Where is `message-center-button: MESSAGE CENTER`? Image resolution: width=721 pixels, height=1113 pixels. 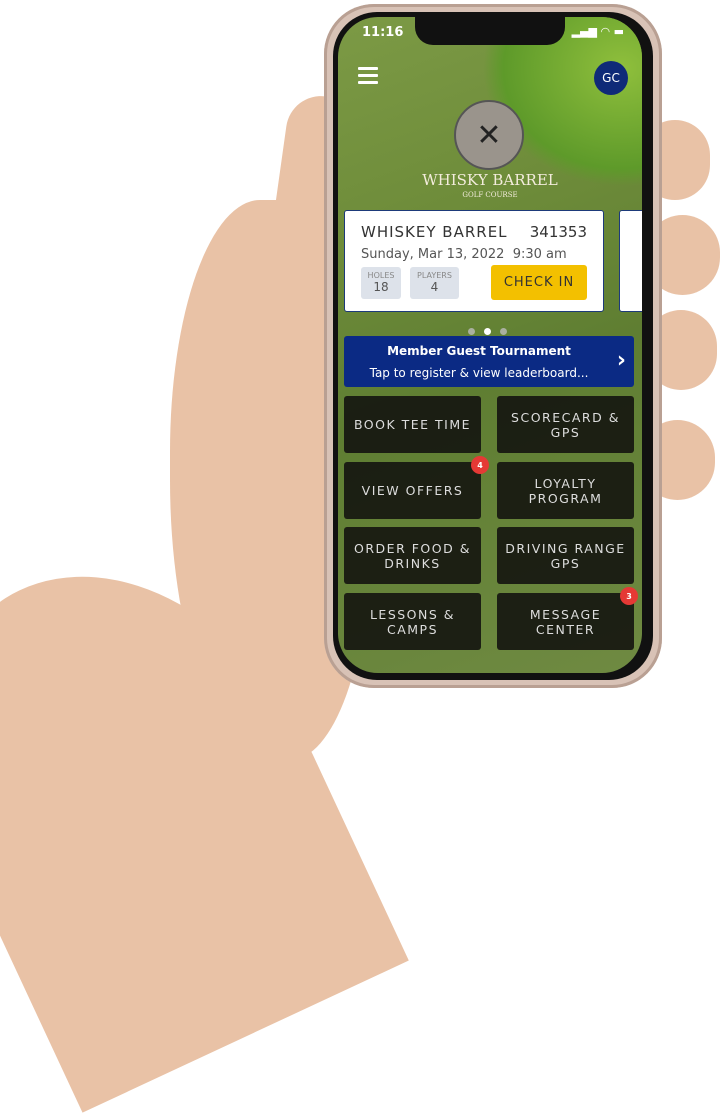
message-center-button: MESSAGE CENTER is located at coordinates (565, 621).